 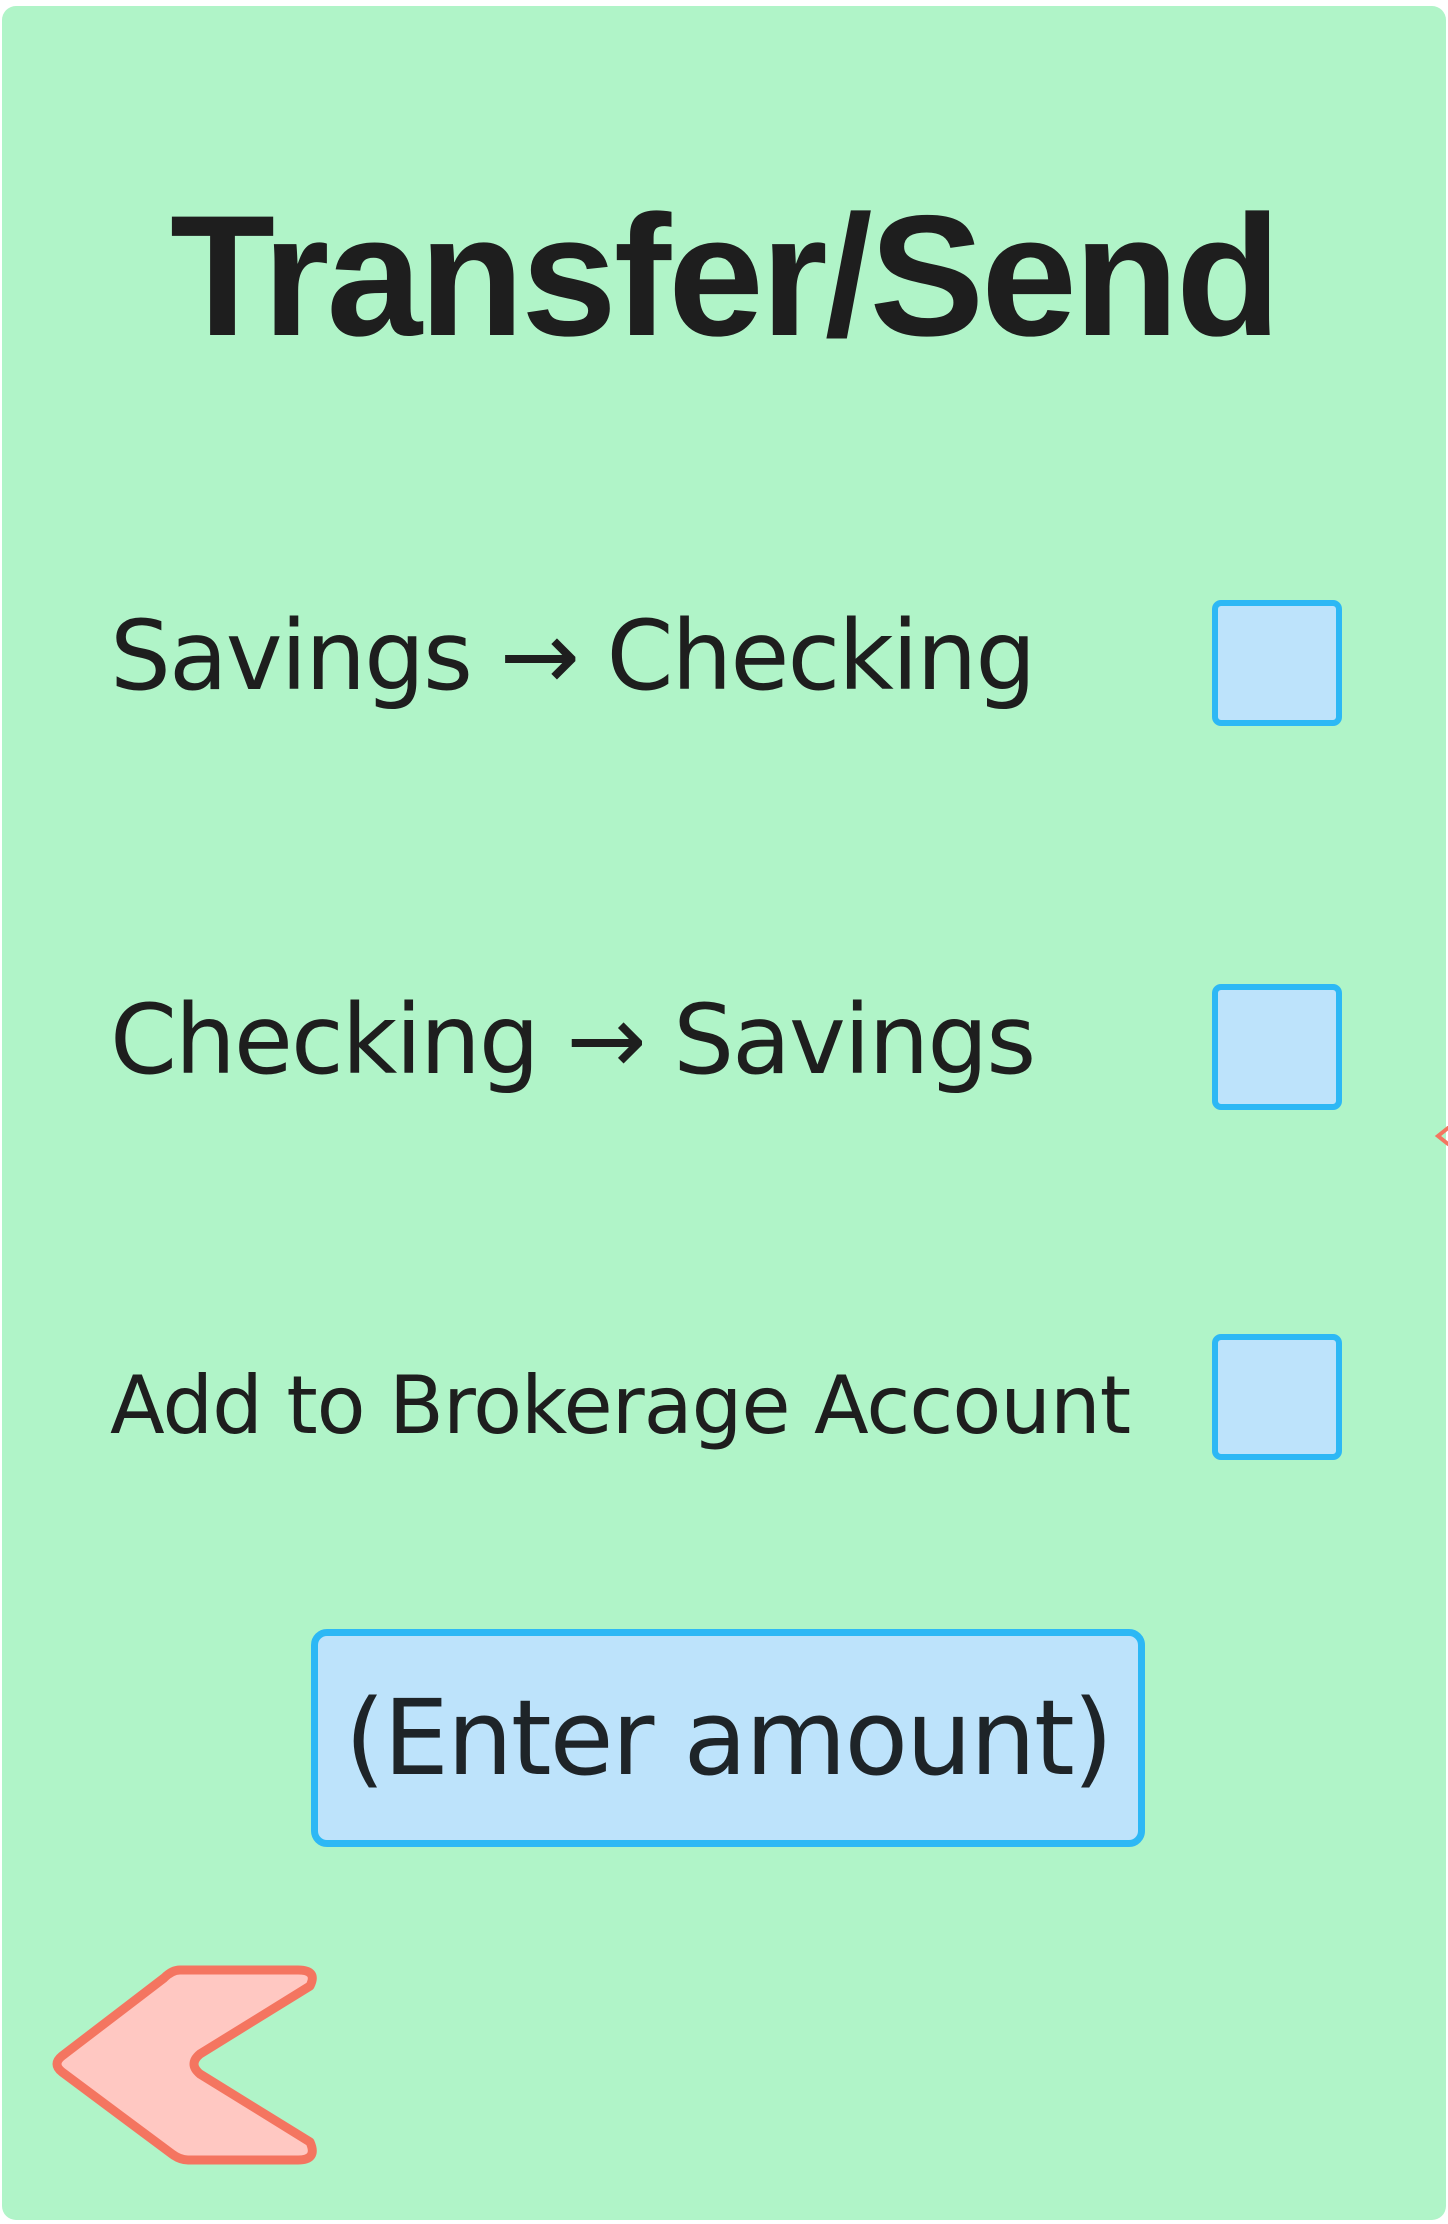 I want to click on checking-to-savings-checkbox, so click(x=1277, y=1047).